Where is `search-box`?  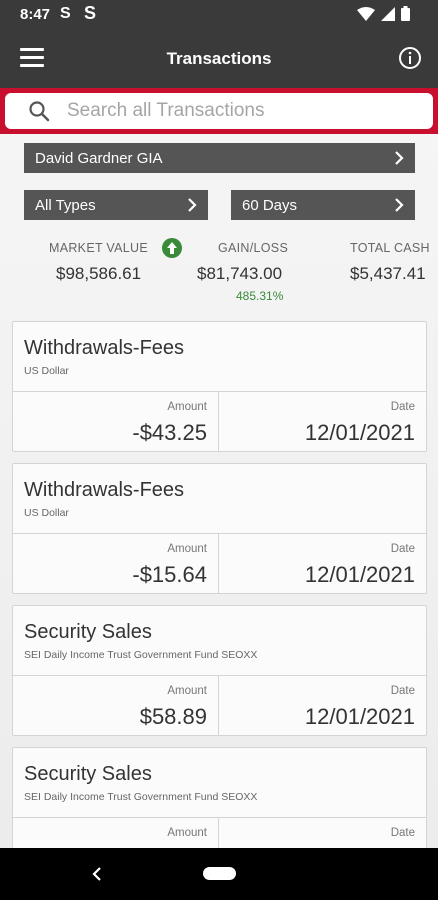
search-box is located at coordinates (219, 111).